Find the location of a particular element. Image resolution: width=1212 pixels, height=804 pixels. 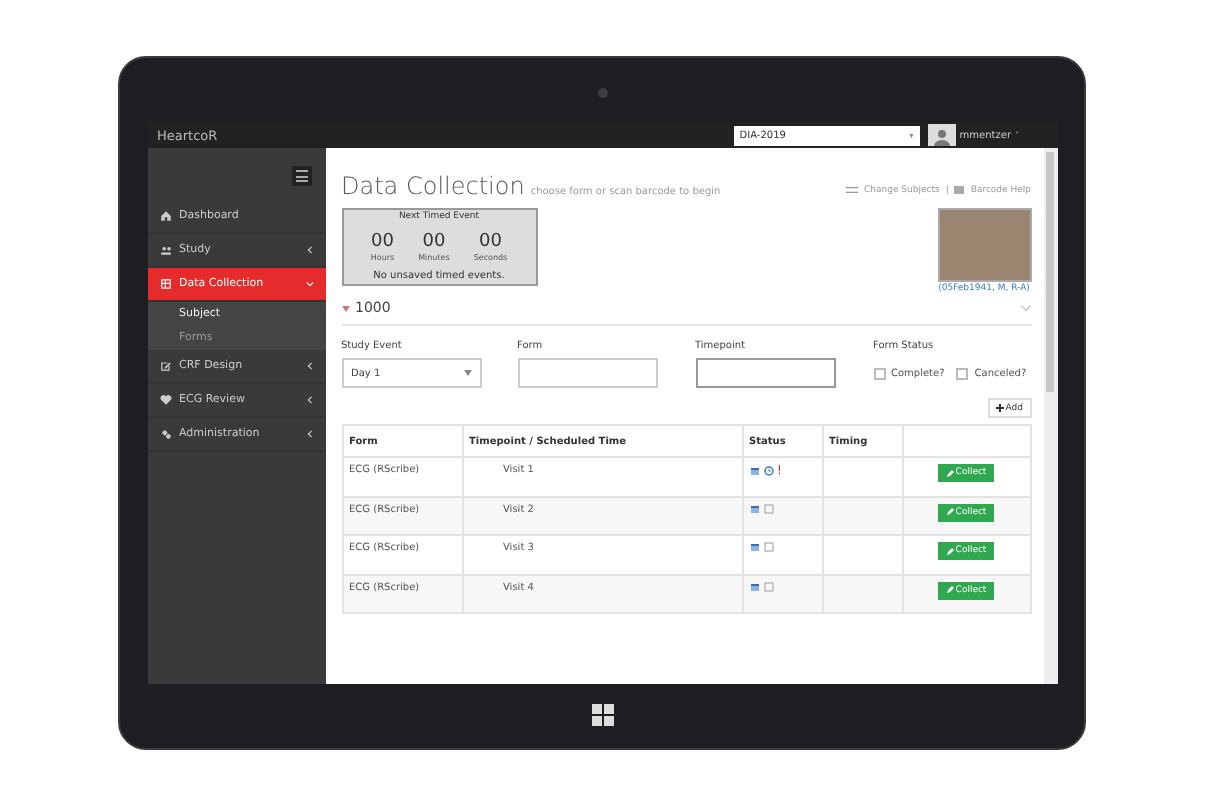

timepoint-input is located at coordinates (765, 373).